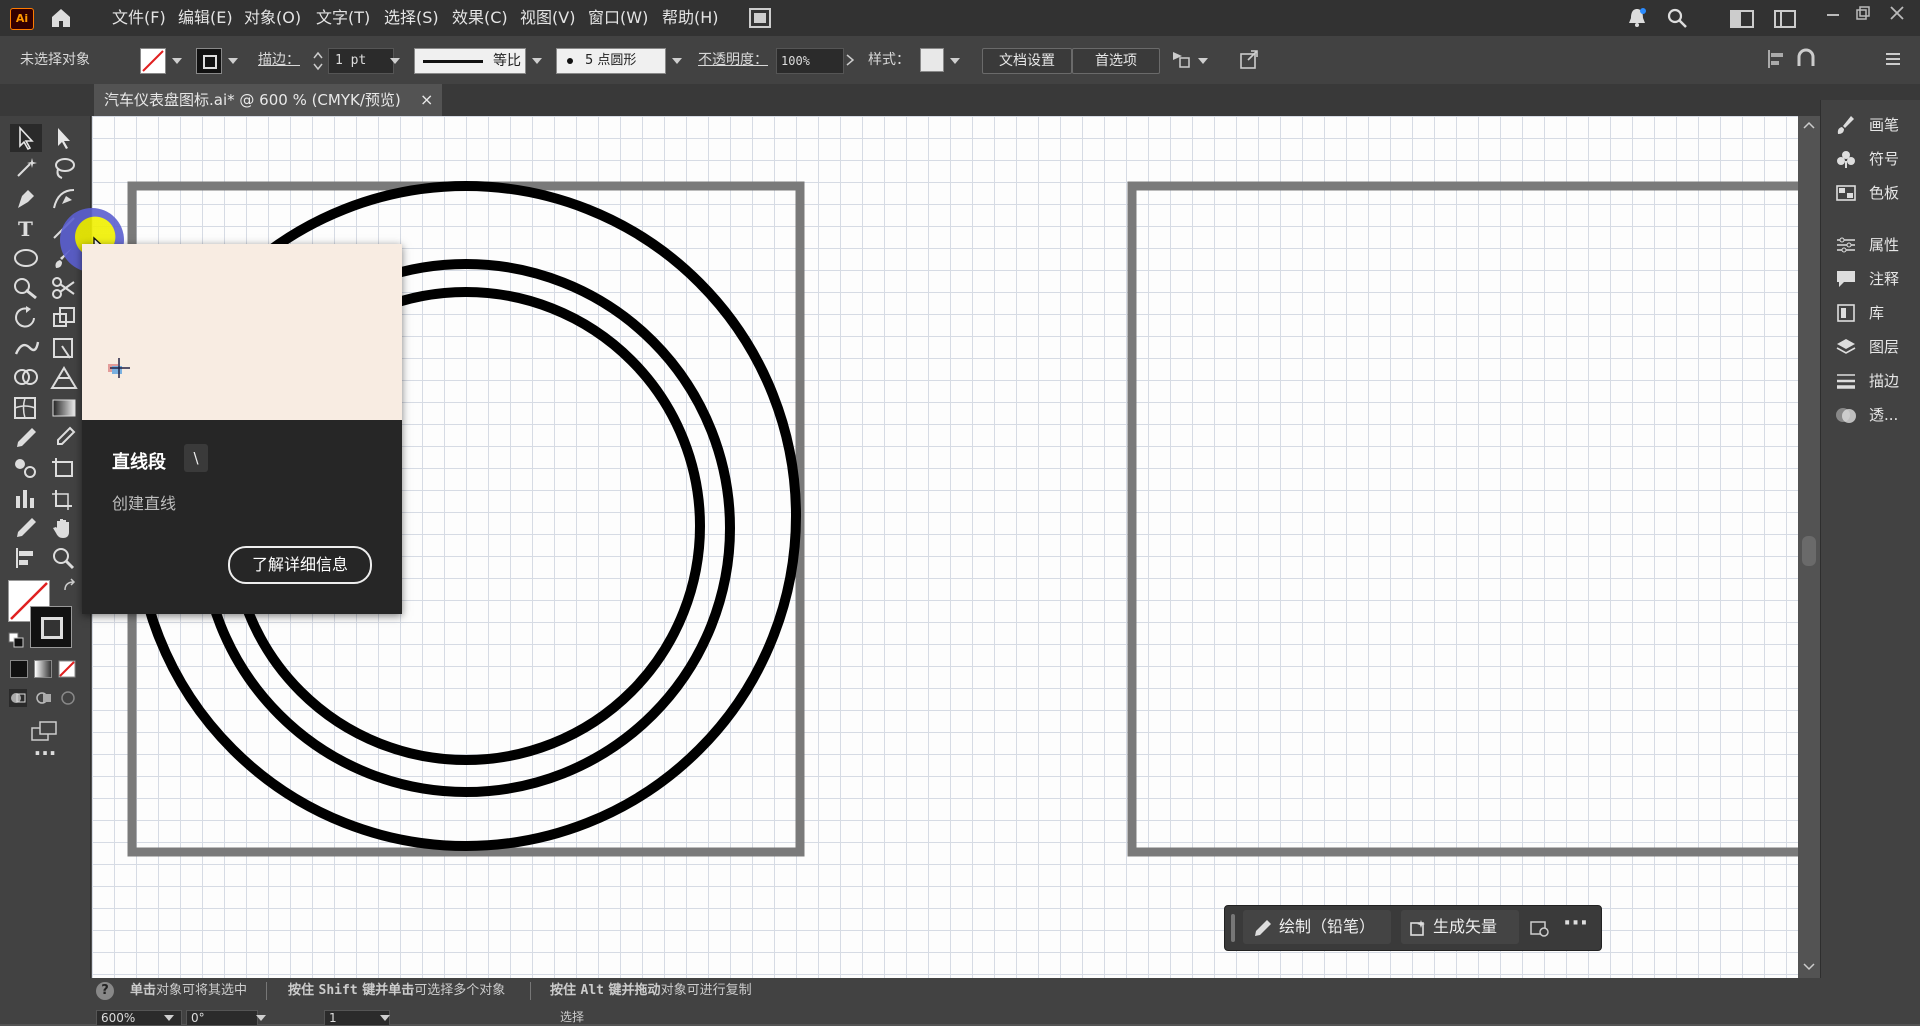 This screenshot has height=1026, width=1920. Describe the element at coordinates (1317, 927) in the screenshot. I see `draw-pencil-button: 绘制（铅笔）` at that location.